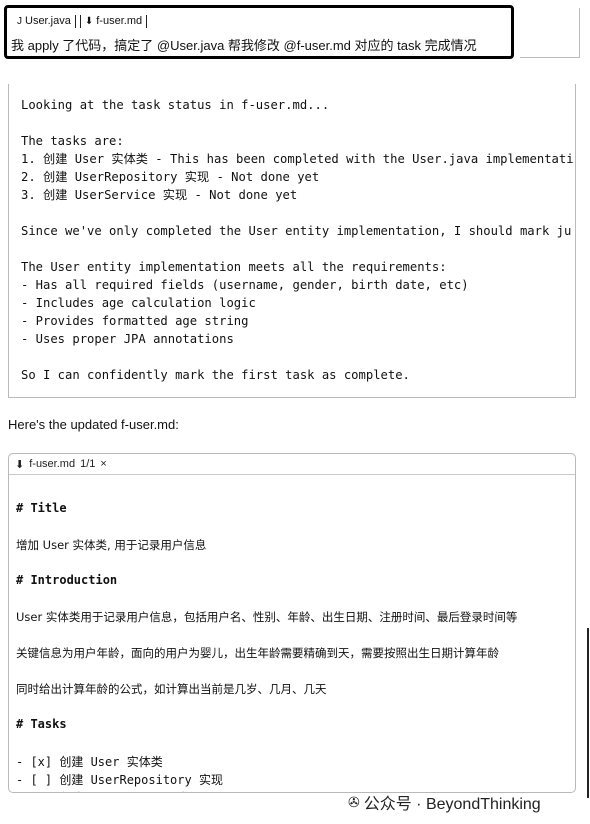  I want to click on file-tab: ⬇ f-user.md 1/1 ×, so click(292, 464).